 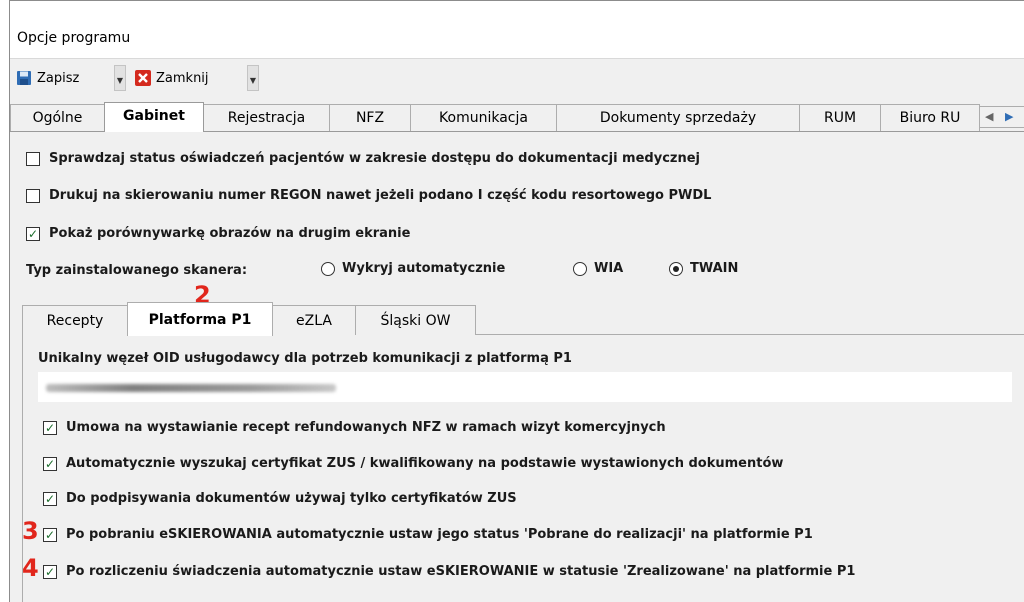 What do you see at coordinates (840, 117) in the screenshot?
I see `tab-rum: RUM` at bounding box center [840, 117].